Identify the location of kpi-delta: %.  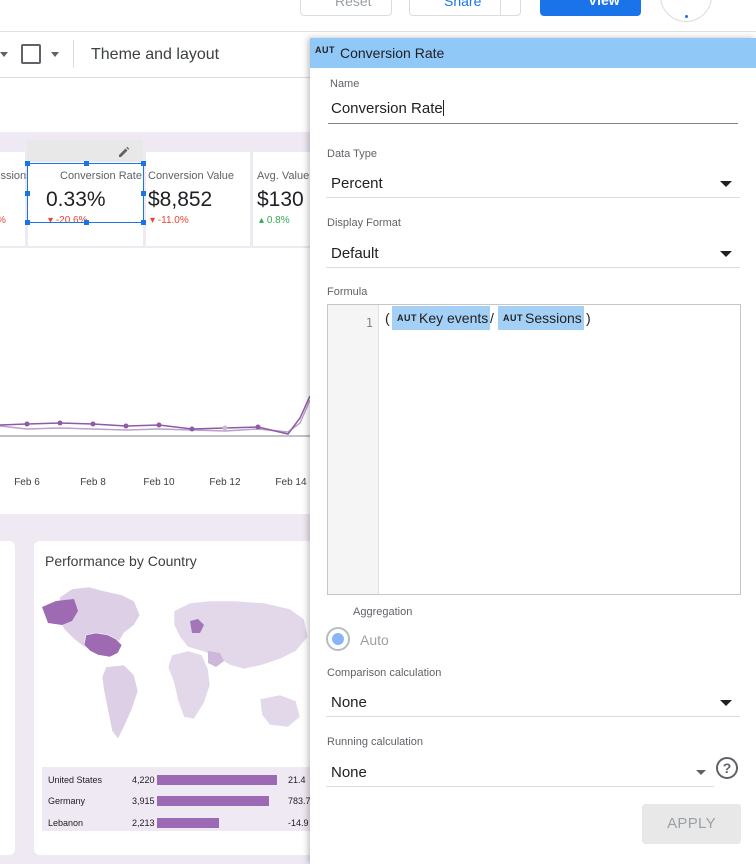
(3, 220).